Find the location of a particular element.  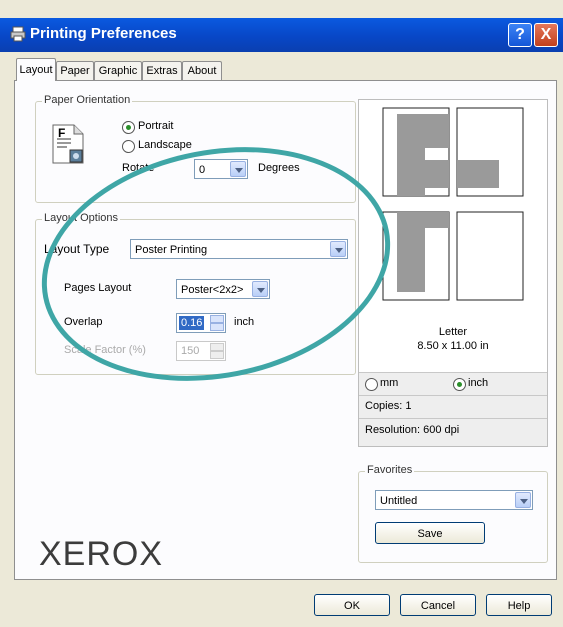

portrait-document-icon is located at coordinates (68, 144).